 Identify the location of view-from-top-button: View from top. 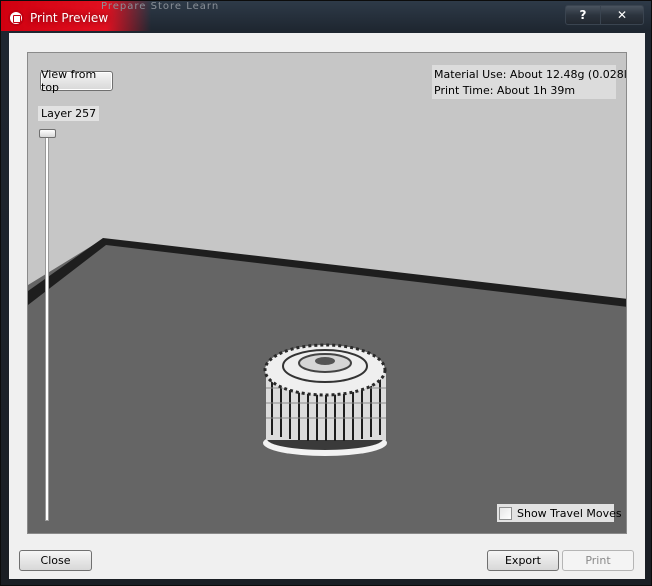
(76, 81).